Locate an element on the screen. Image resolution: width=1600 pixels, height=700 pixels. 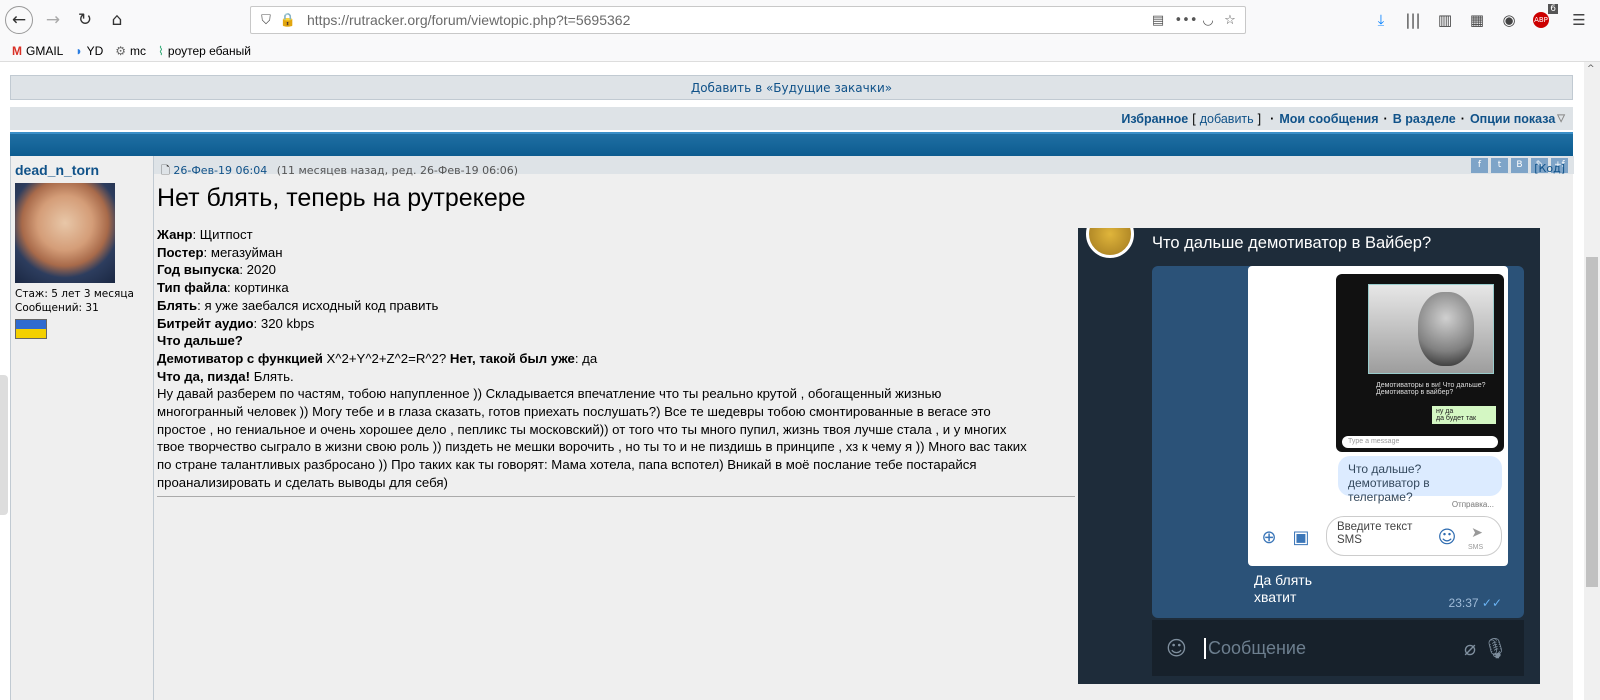
field-row: Что да, пизда! Блять. is located at coordinates (617, 377).